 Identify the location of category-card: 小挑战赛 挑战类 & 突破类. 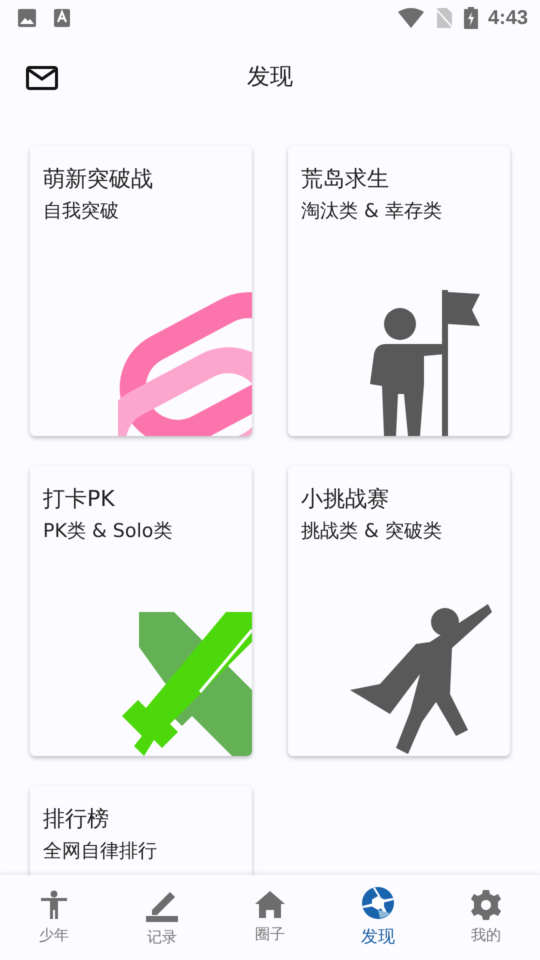
(399, 611).